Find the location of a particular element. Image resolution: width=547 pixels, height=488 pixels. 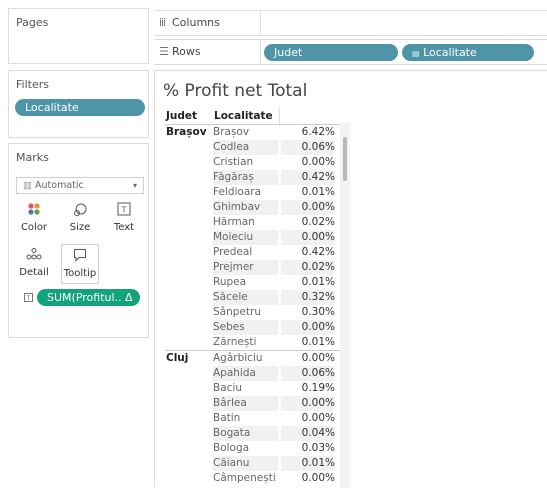

table-row: Batin 0.00% is located at coordinates (255, 418).